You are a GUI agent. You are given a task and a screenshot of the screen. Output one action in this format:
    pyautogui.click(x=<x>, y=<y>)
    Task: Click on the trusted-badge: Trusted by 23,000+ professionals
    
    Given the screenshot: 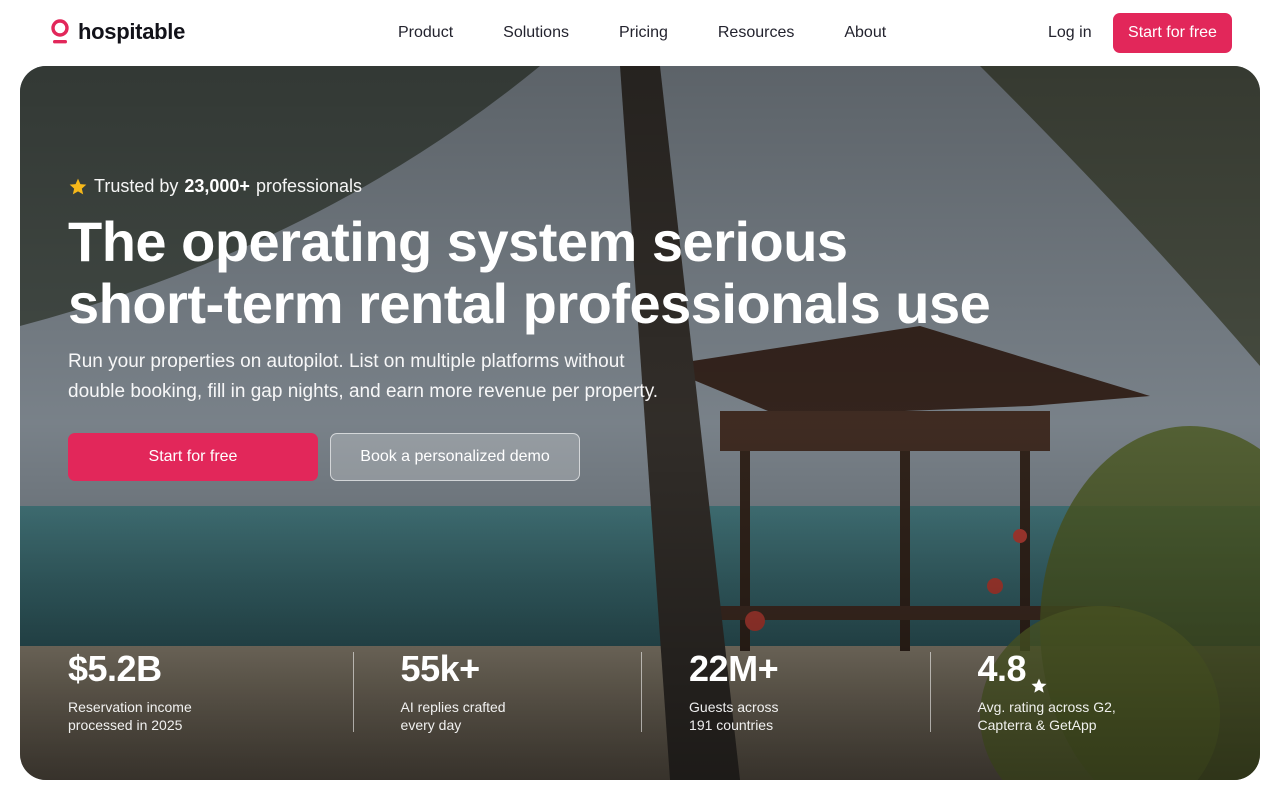 What is the action you would take?
    pyautogui.click(x=529, y=186)
    